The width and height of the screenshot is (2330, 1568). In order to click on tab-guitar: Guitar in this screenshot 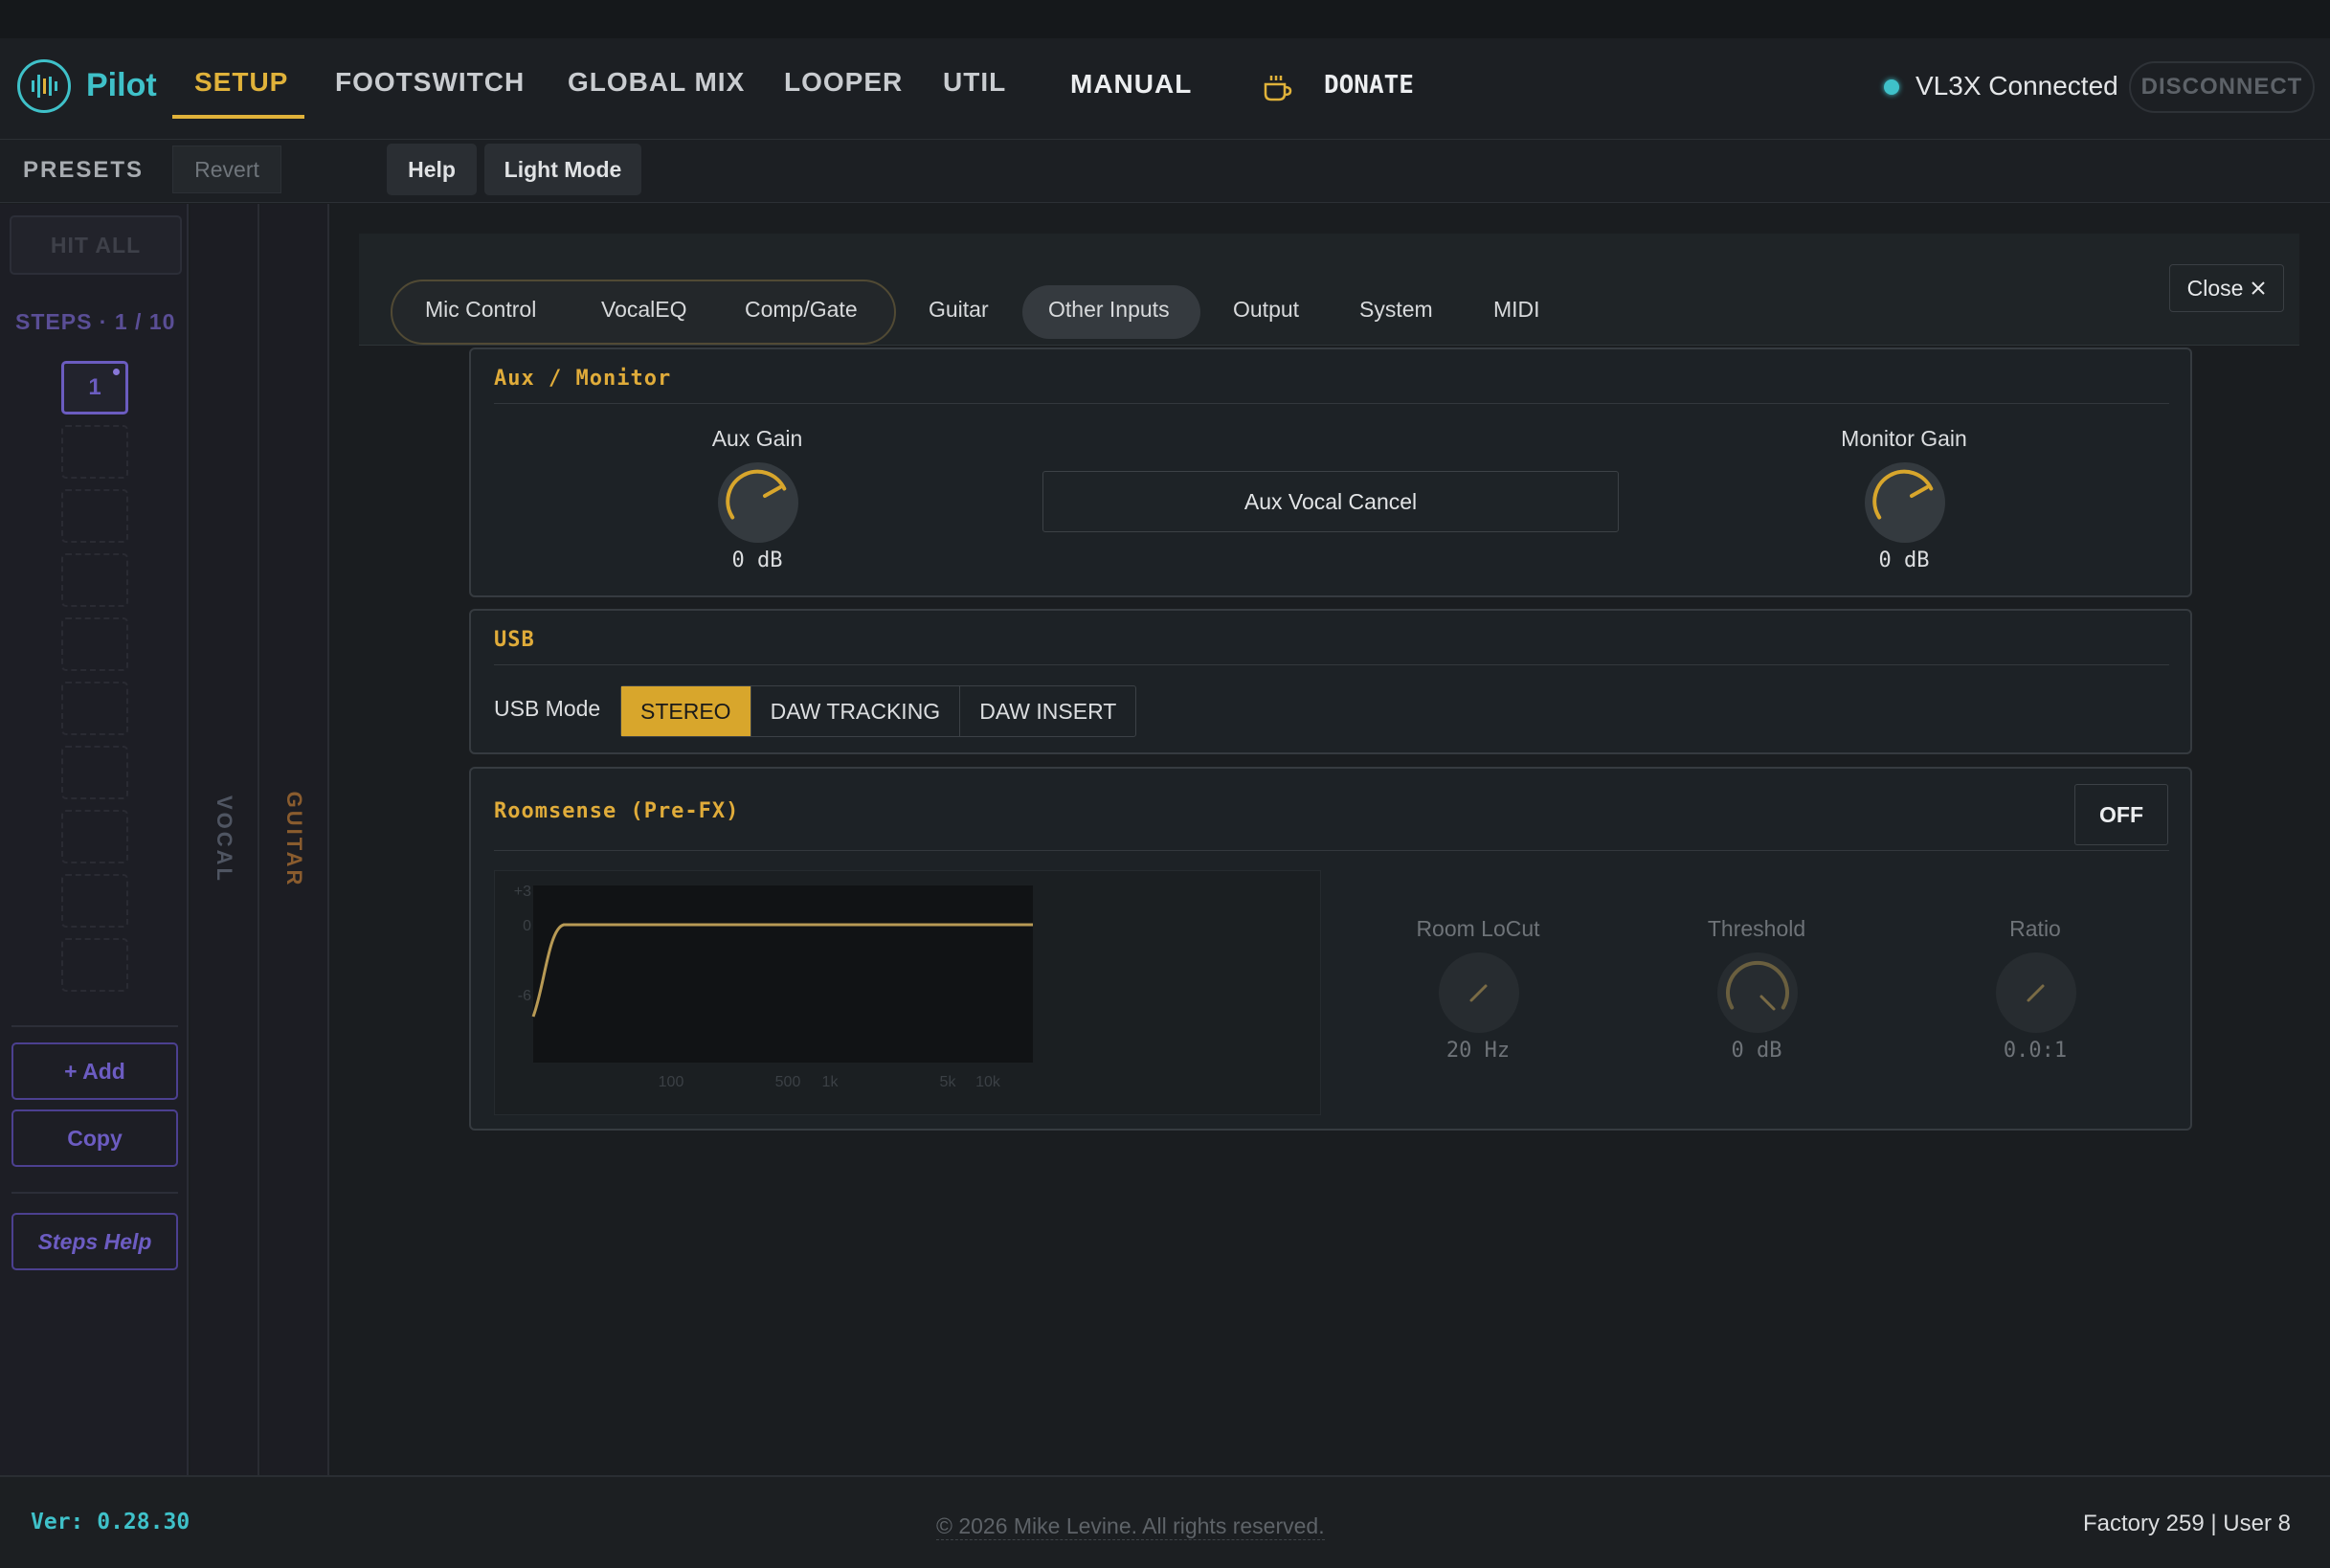, I will do `click(959, 310)`.